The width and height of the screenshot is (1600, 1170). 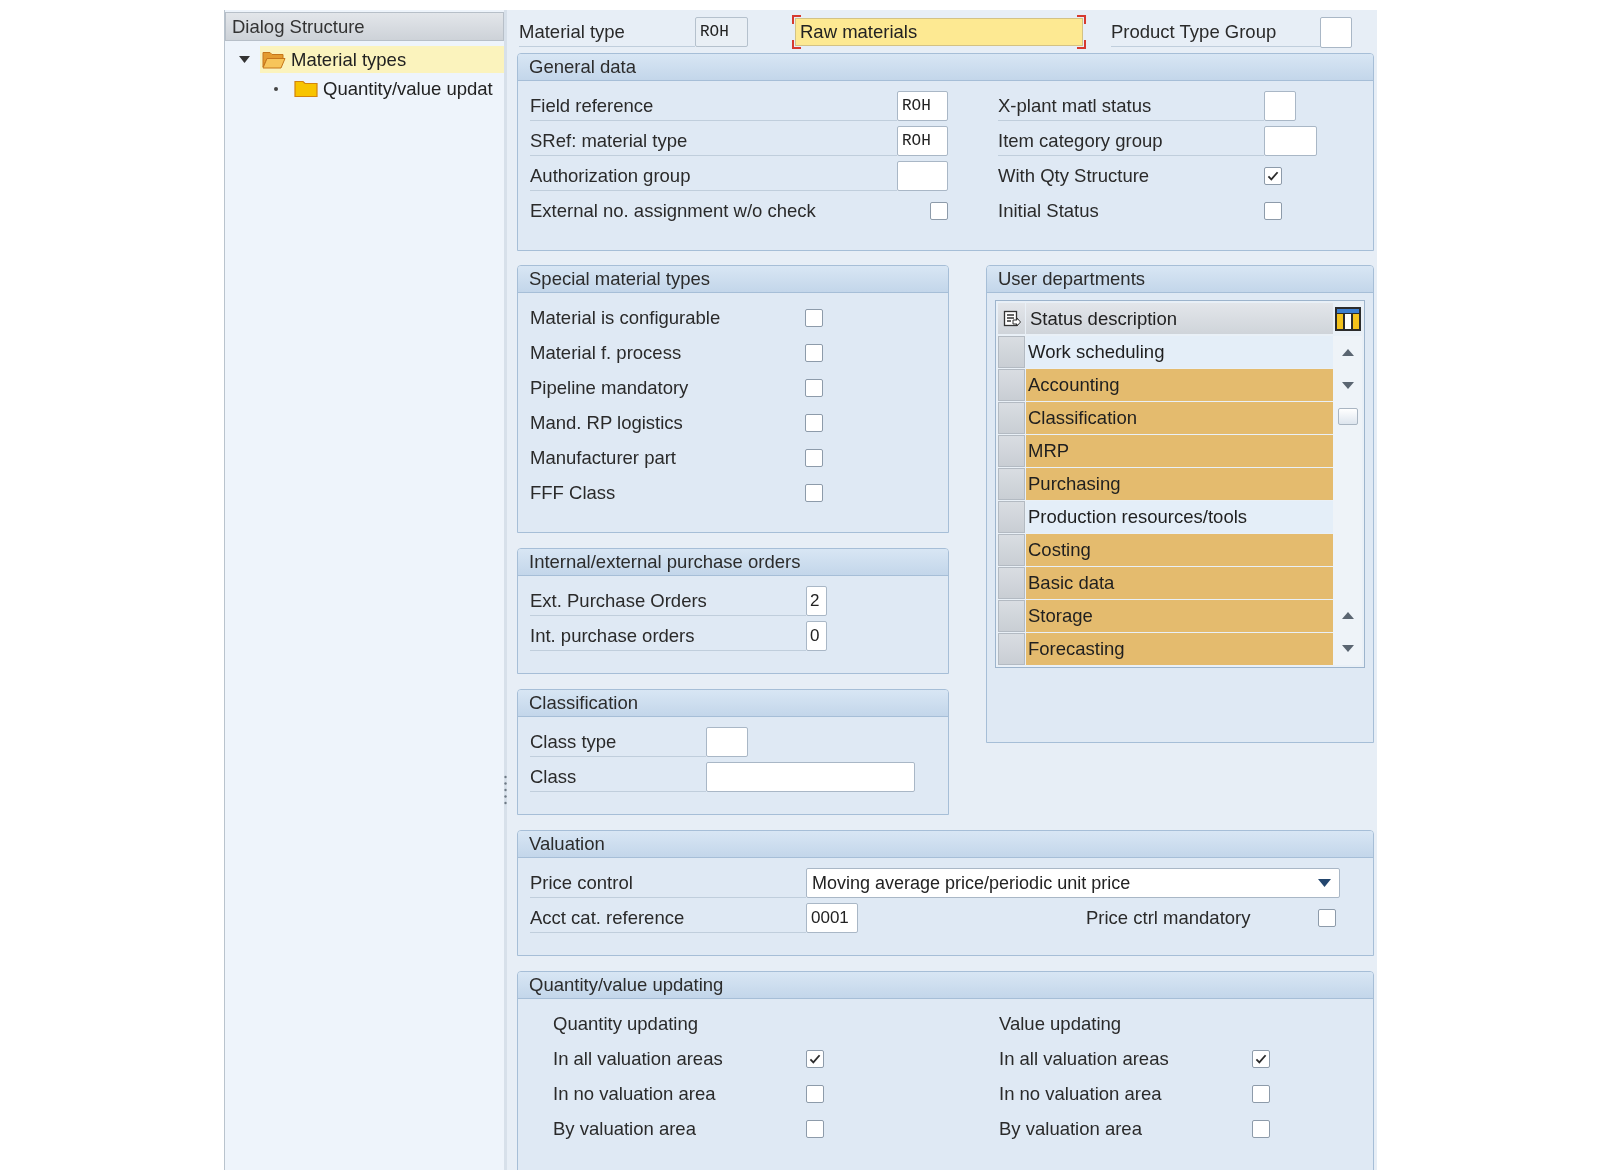 What do you see at coordinates (1179, 451) in the screenshot?
I see `table-cell: MRP` at bounding box center [1179, 451].